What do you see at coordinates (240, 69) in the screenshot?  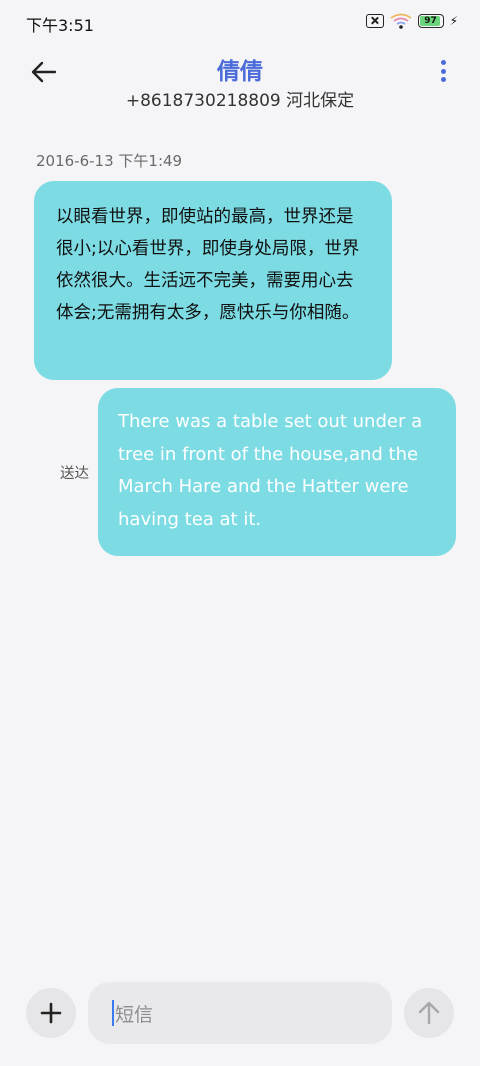 I see `contact-name: 倩倩` at bounding box center [240, 69].